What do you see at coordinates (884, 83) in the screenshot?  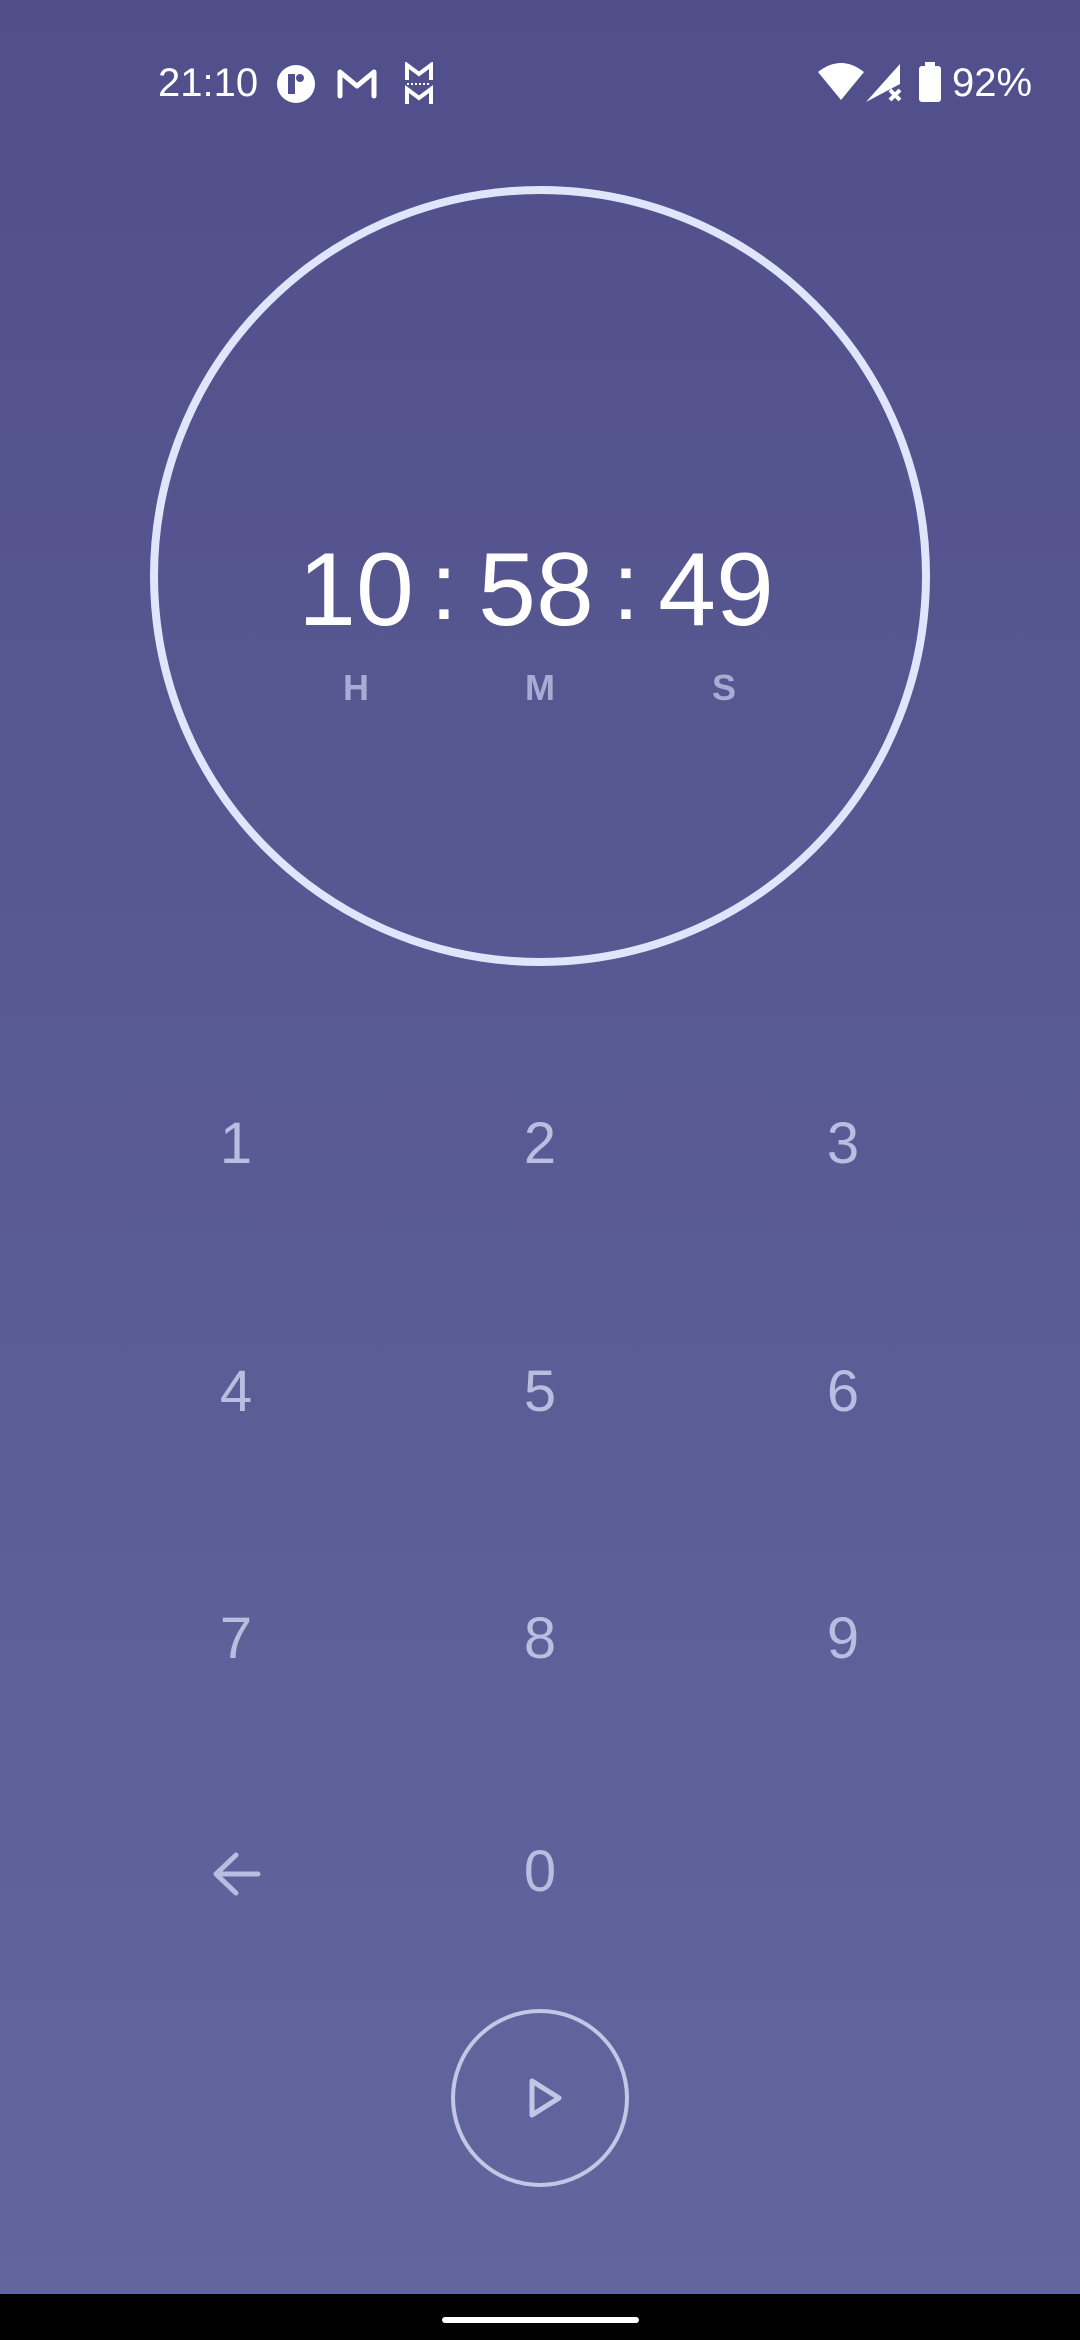 I see `cell-signal-icon` at bounding box center [884, 83].